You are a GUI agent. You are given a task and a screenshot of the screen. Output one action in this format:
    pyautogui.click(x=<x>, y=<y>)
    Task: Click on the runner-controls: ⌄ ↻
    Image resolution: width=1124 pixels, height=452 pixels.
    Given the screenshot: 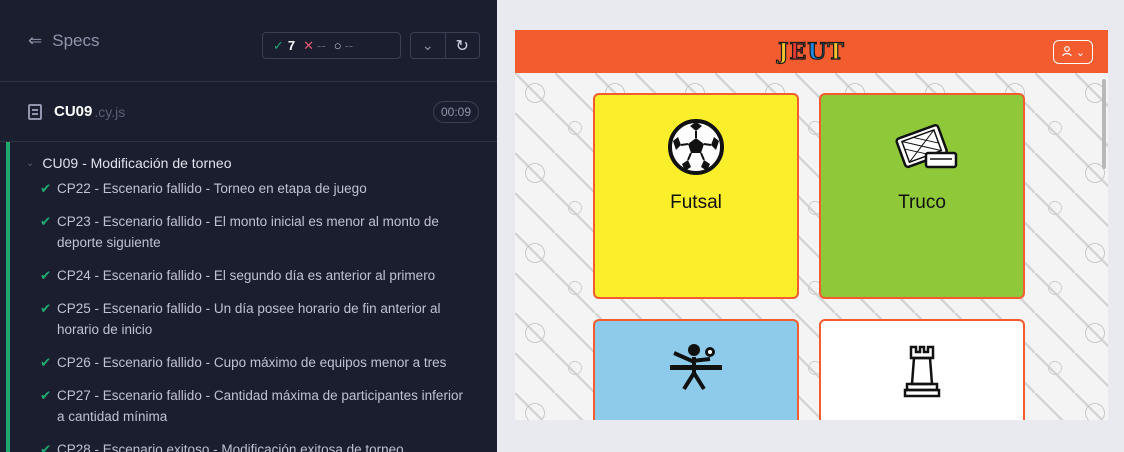 What is the action you would take?
    pyautogui.click(x=445, y=45)
    